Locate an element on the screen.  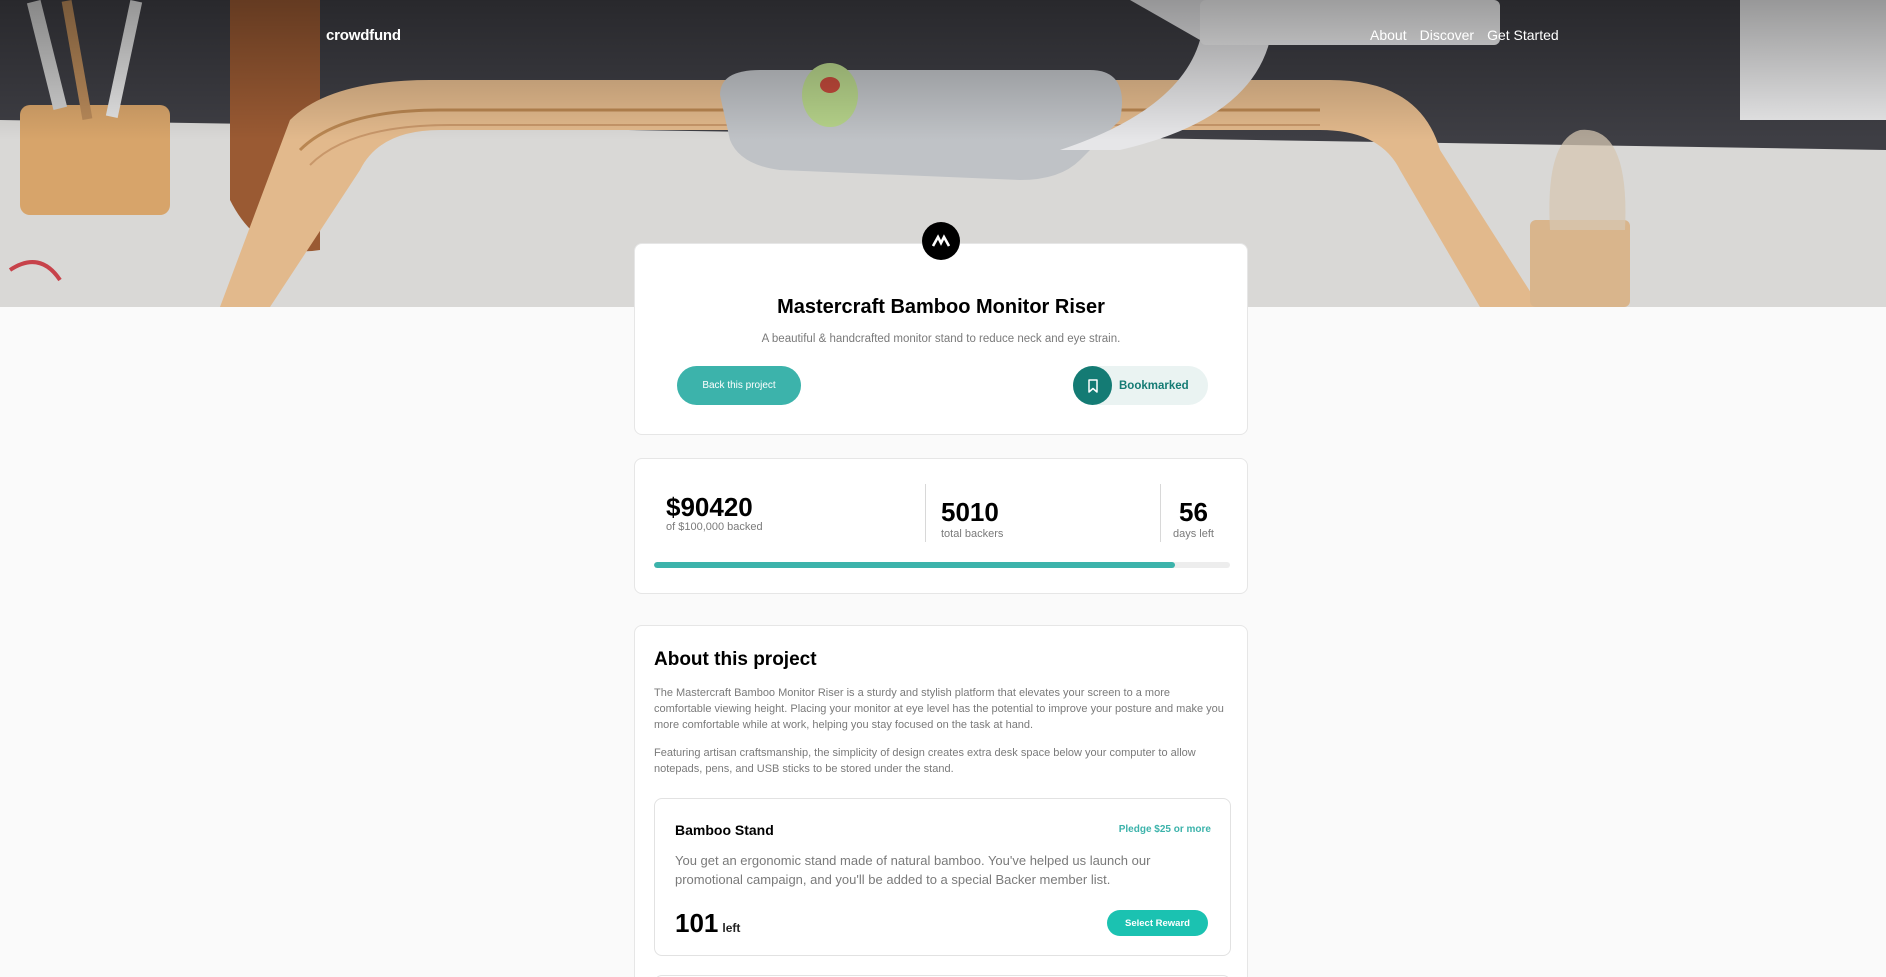
select-reward-button: Select Reward is located at coordinates (1157, 923).